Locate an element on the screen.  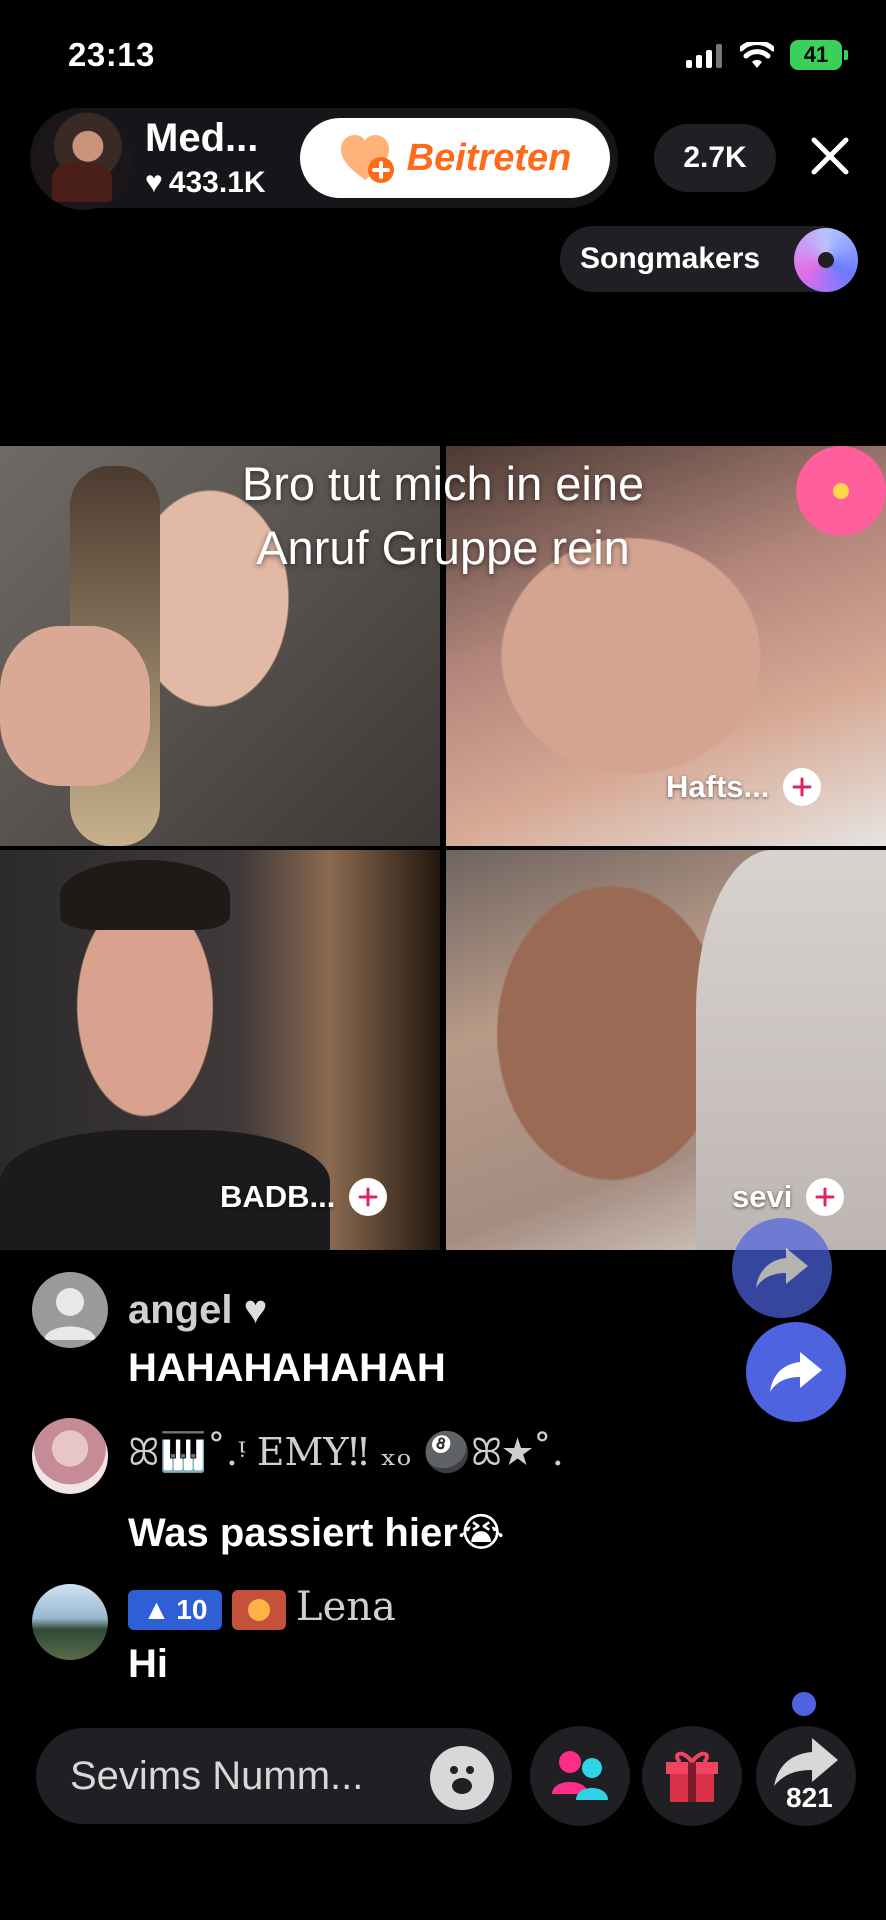
multi-guest-button is located at coordinates (580, 1776).